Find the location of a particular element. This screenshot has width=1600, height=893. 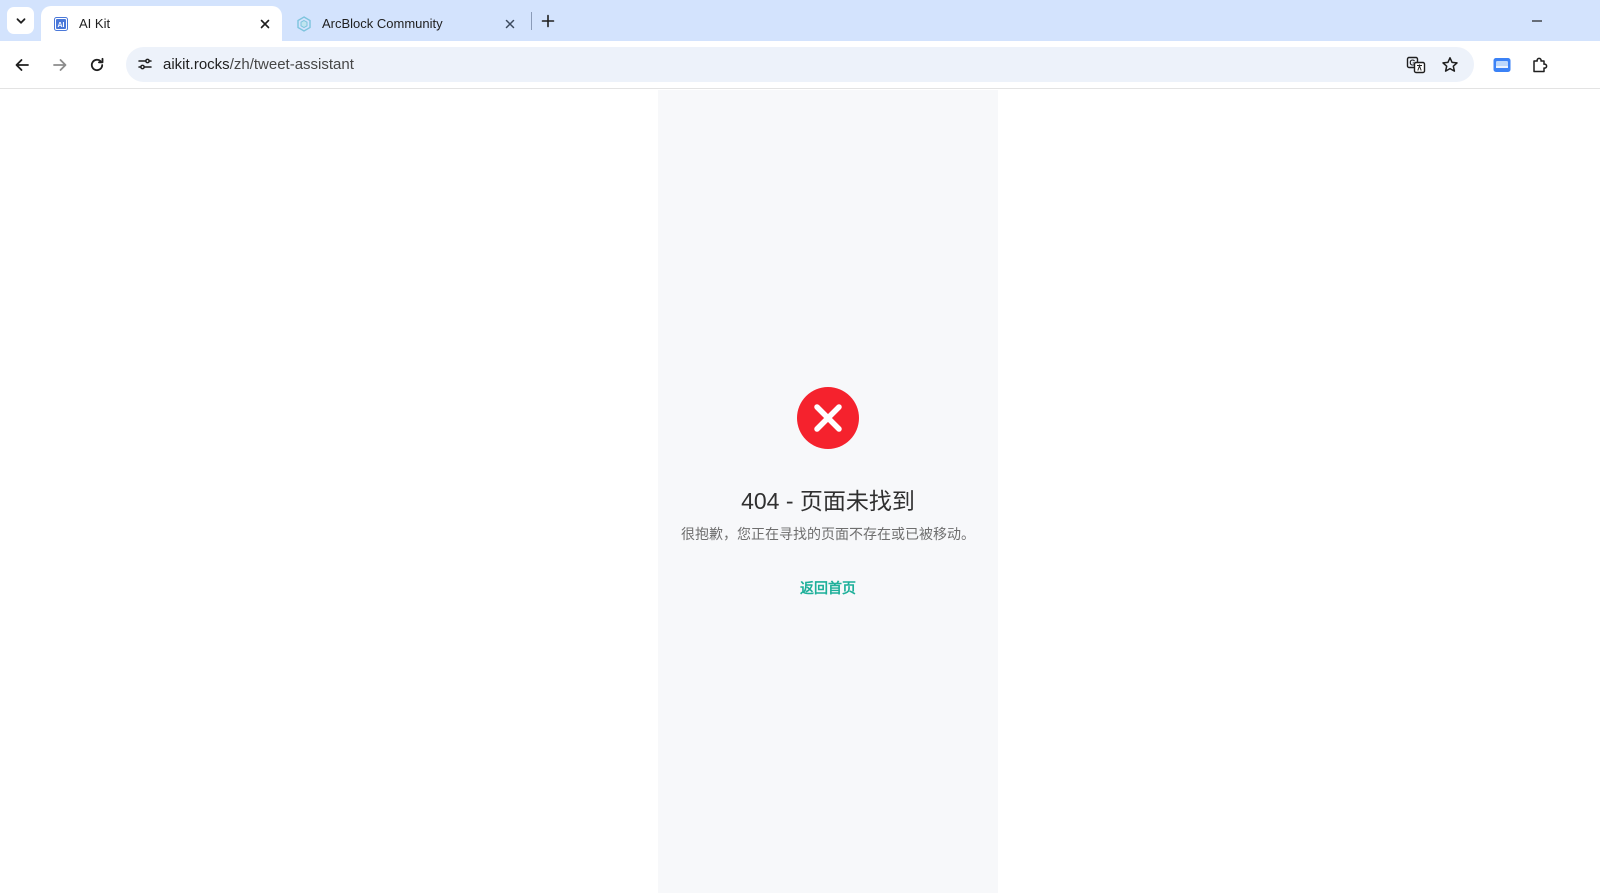

chevron-down-icon is located at coordinates (20, 20).